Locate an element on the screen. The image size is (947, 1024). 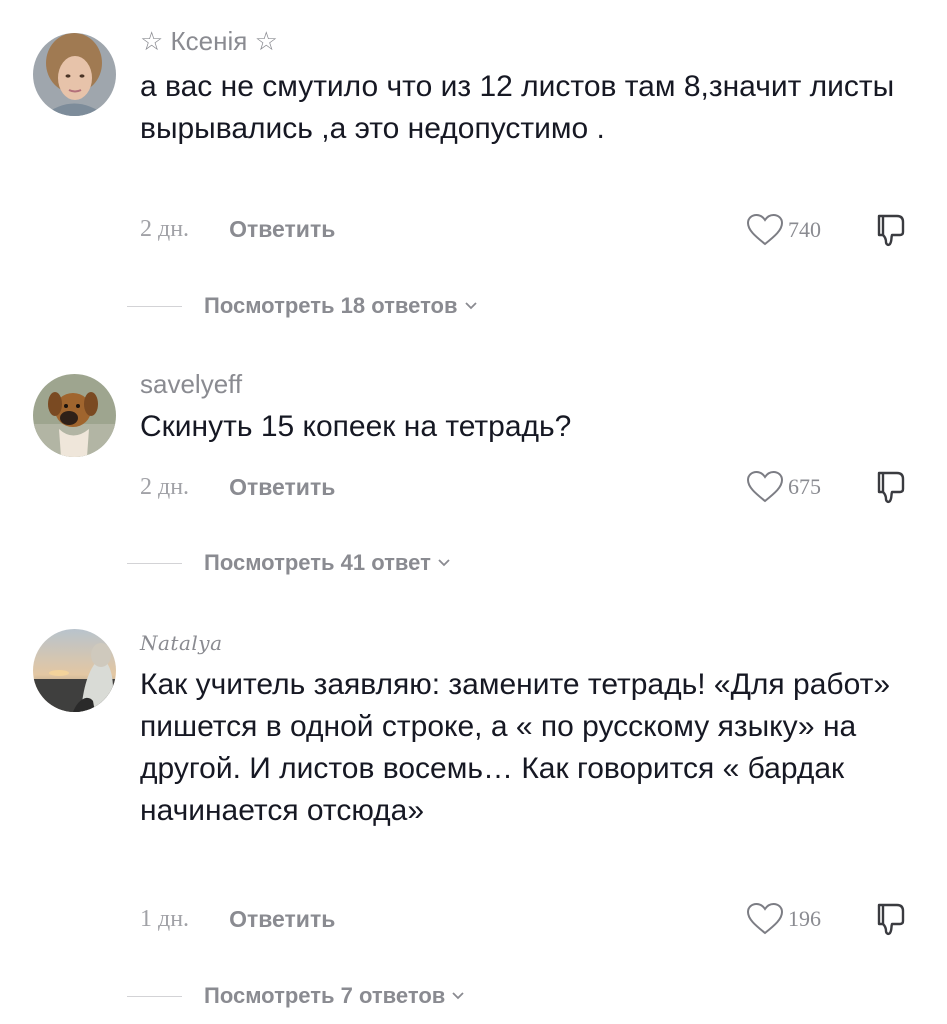
view-replies-label: Посмотреть 41 ответ is located at coordinates (317, 562).